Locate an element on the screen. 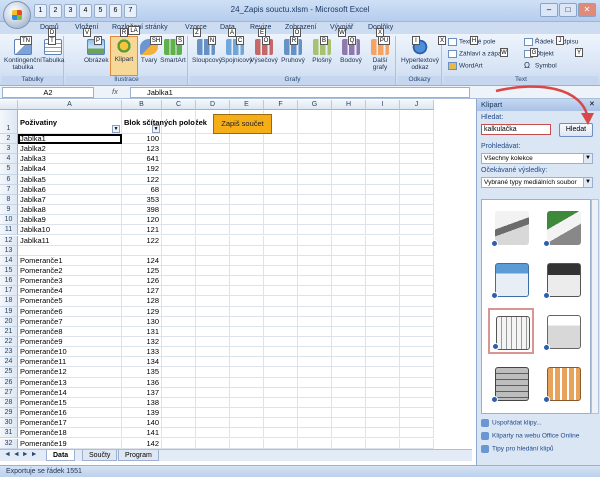 This screenshot has width=600, height=477. column-header: D is located at coordinates (213, 105).